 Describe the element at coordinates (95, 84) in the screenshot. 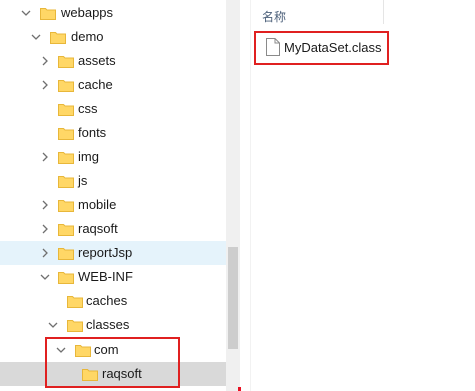

I see `tree-item-label: cache` at that location.